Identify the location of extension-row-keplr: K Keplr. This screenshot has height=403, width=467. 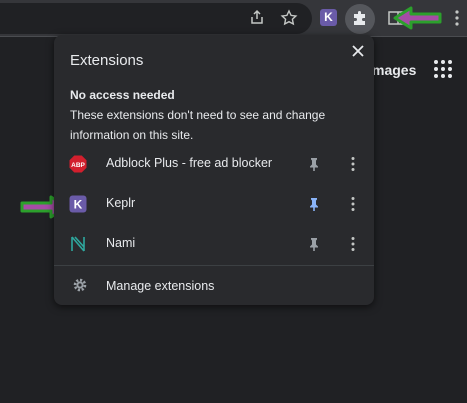
(214, 204).